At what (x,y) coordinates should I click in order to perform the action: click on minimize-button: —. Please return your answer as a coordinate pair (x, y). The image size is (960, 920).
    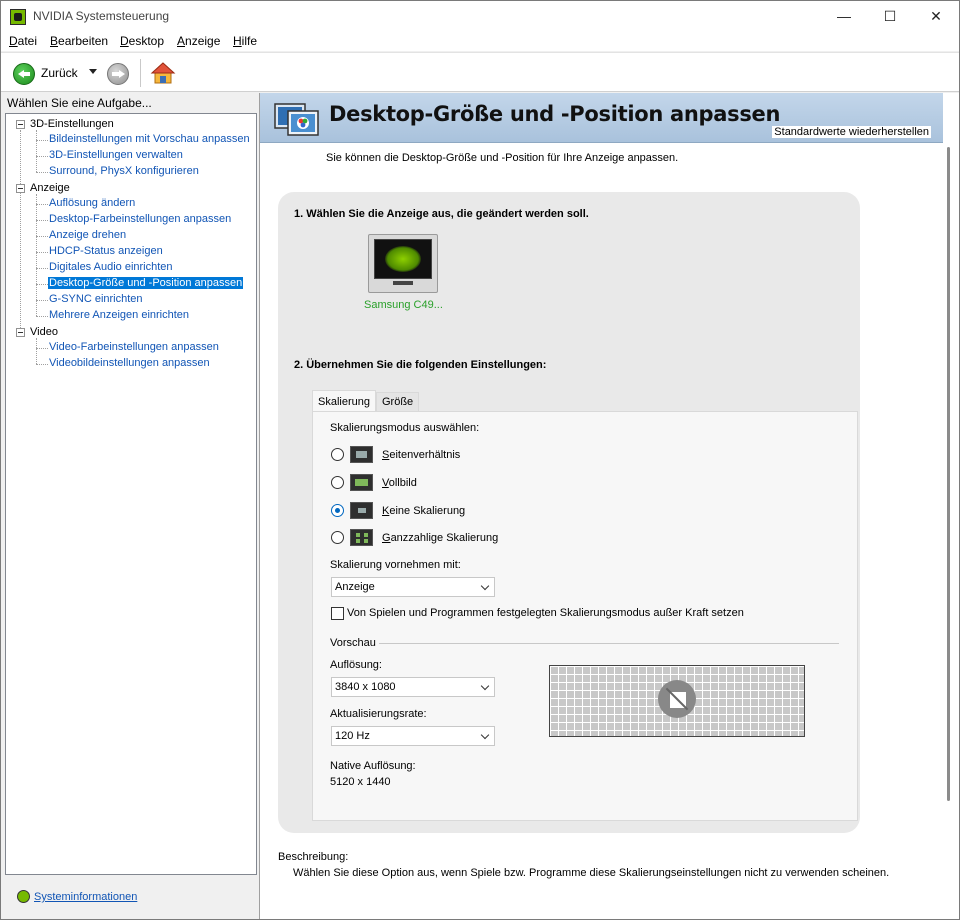
    Looking at the image, I should click on (844, 16).